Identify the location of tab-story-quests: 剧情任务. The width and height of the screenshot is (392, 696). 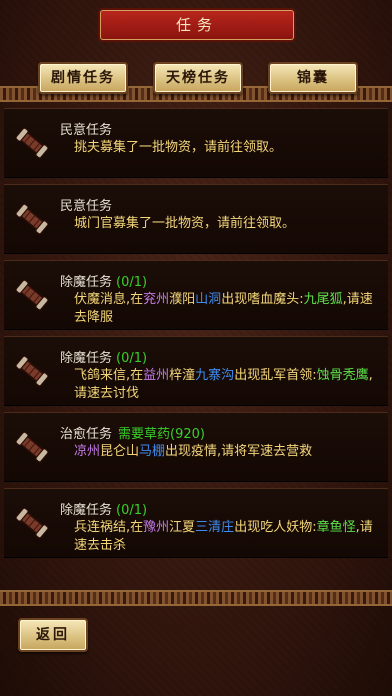
(83, 78).